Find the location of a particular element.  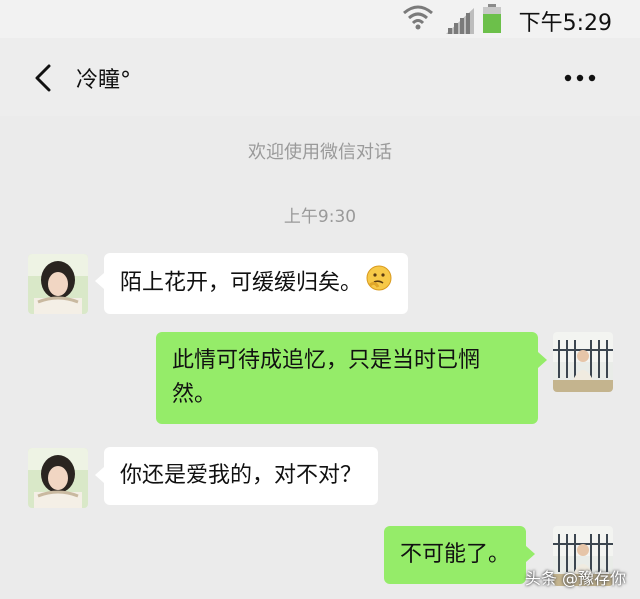

message-text: 不可能了。 is located at coordinates (455, 554).